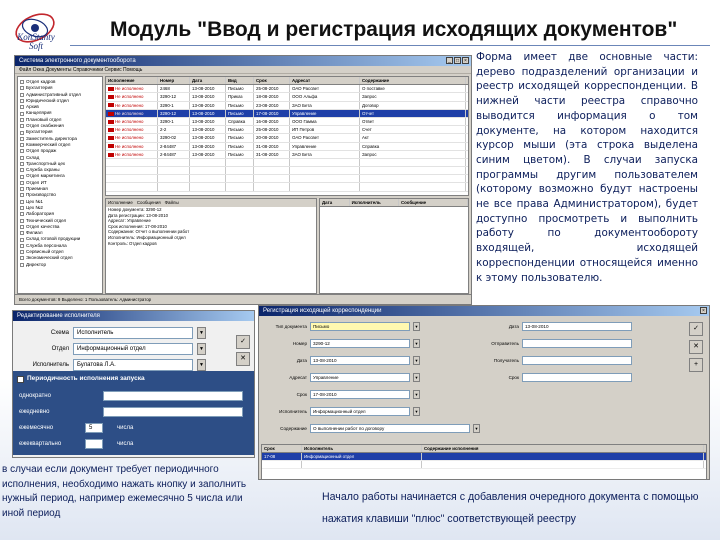  Describe the element at coordinates (360, 326) in the screenshot. I see `form-field: Письмо` at that location.